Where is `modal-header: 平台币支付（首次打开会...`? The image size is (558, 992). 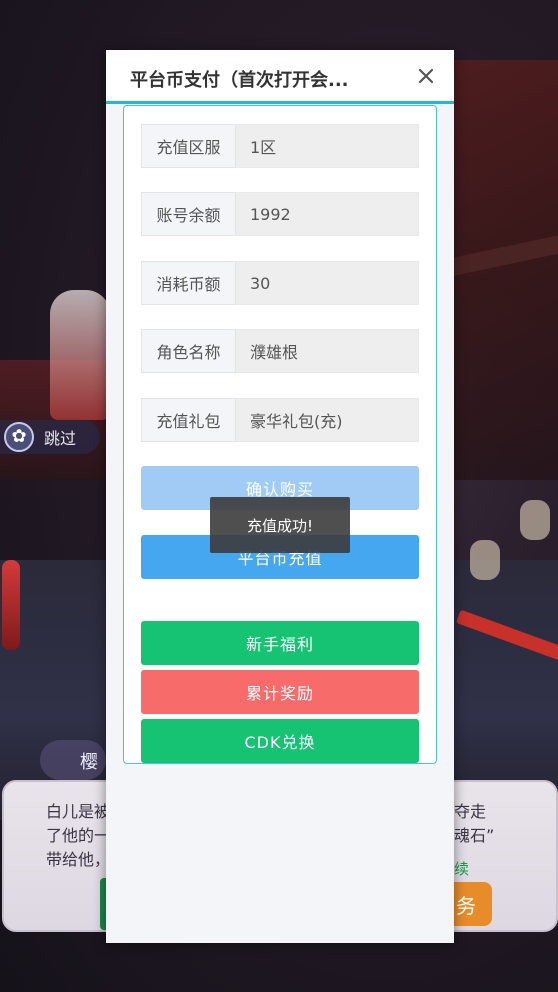
modal-header: 平台币支付（首次打开会... is located at coordinates (280, 77).